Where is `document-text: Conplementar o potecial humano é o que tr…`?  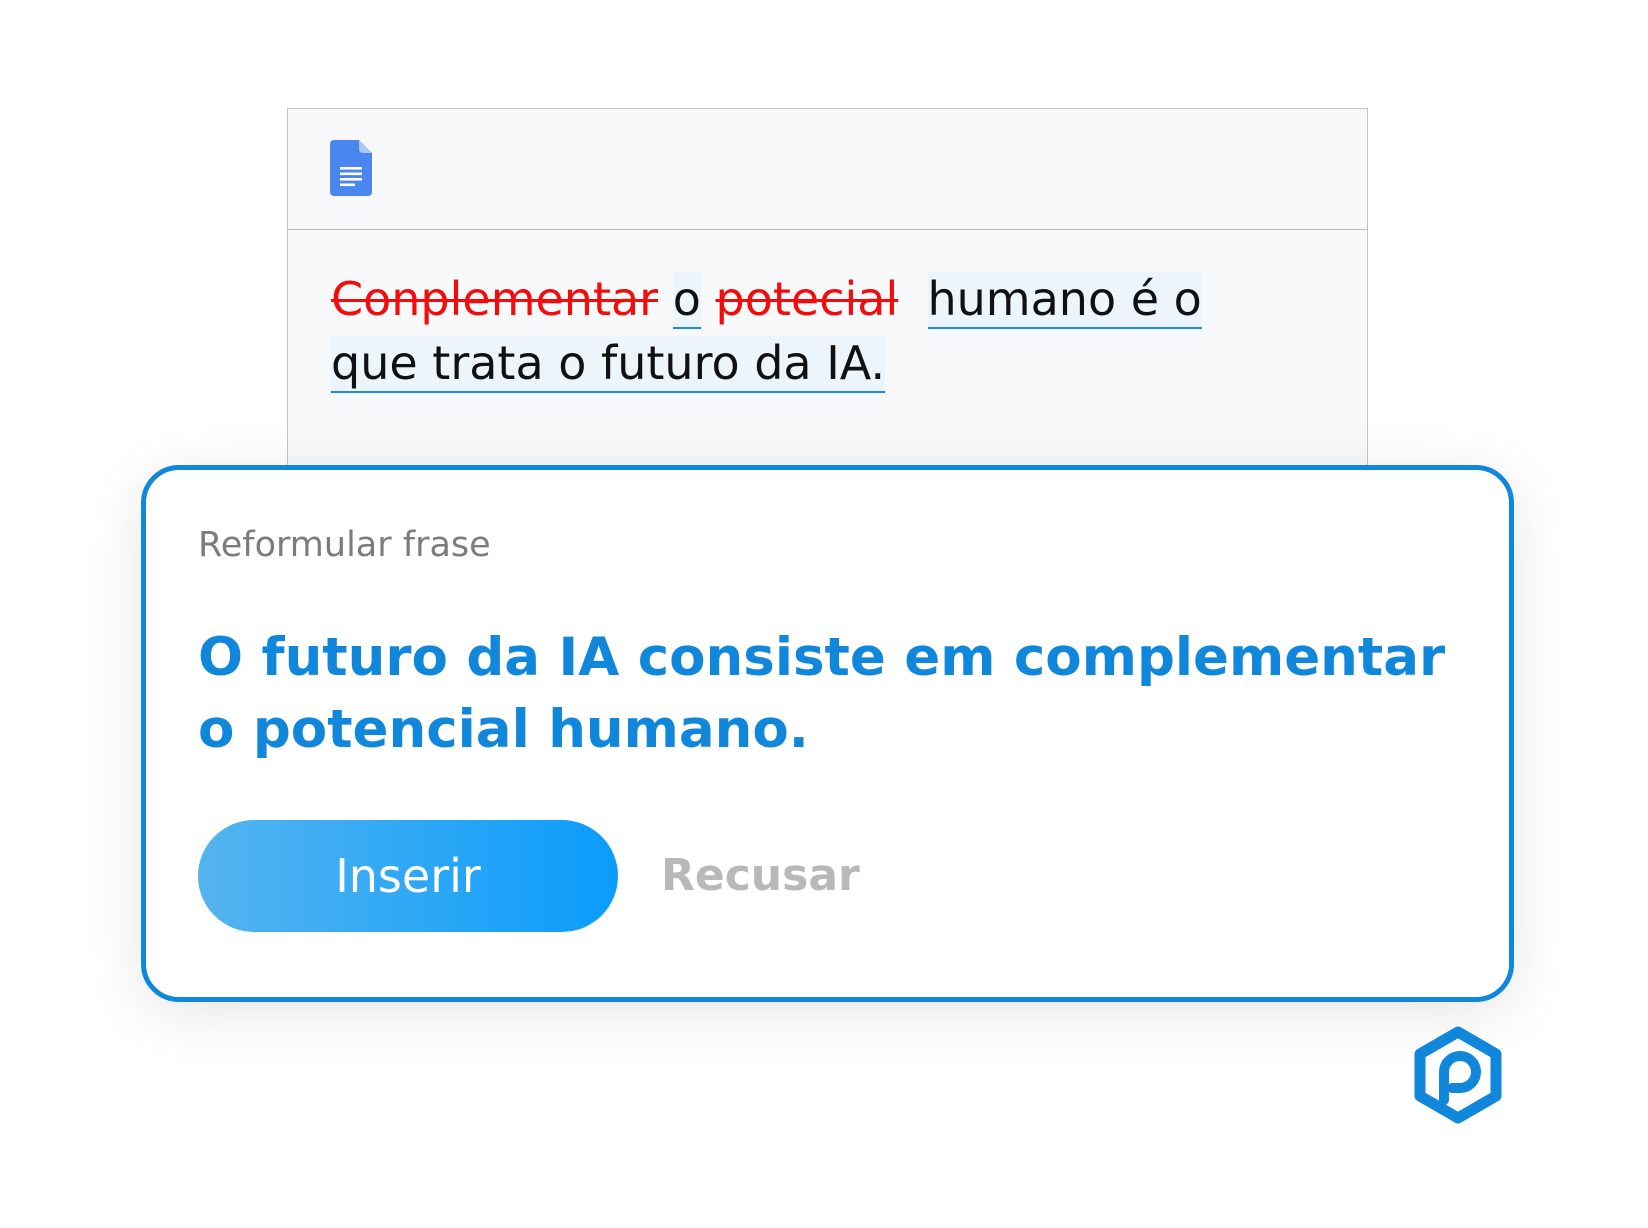
document-text: Conplementar o potecial humano é o que tr… is located at coordinates (811, 331).